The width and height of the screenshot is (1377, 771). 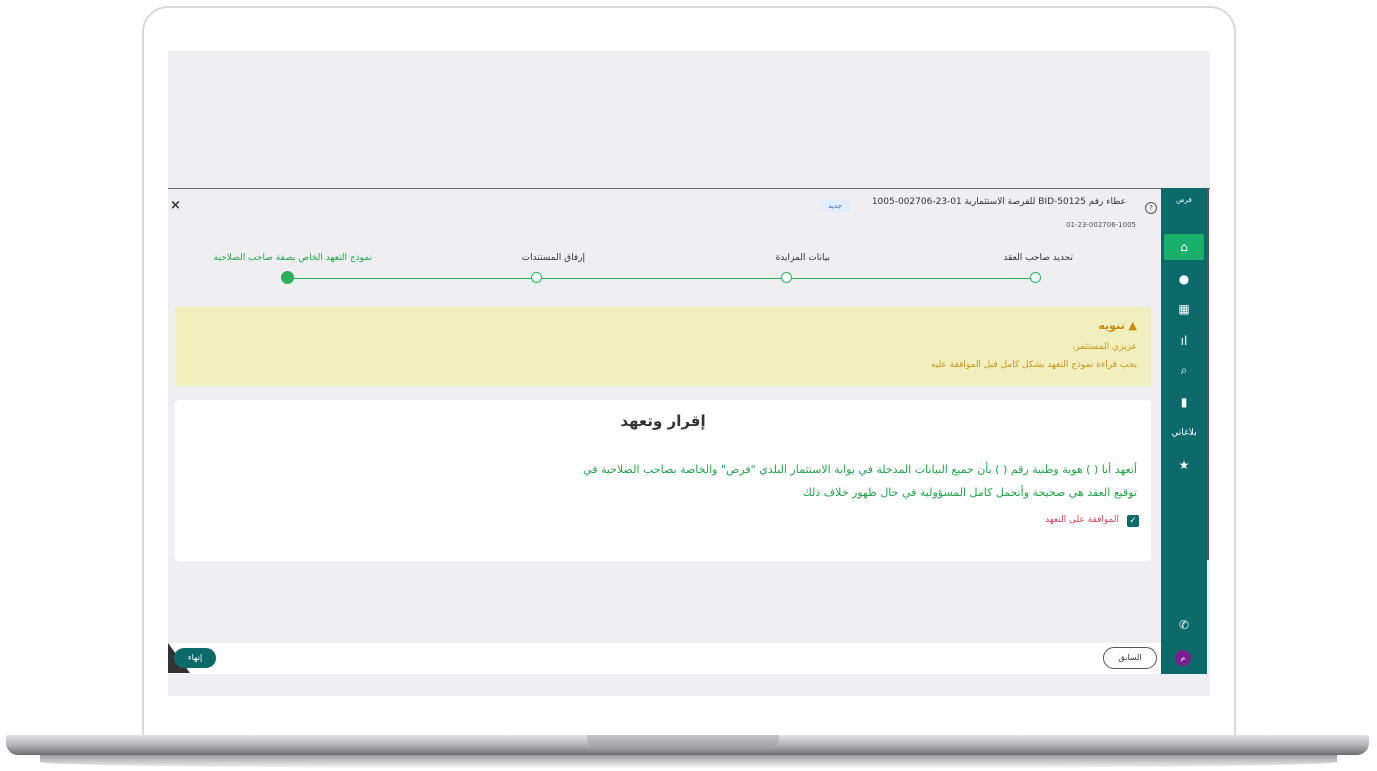 I want to click on bar-chart-icon: ıl, so click(x=1184, y=341).